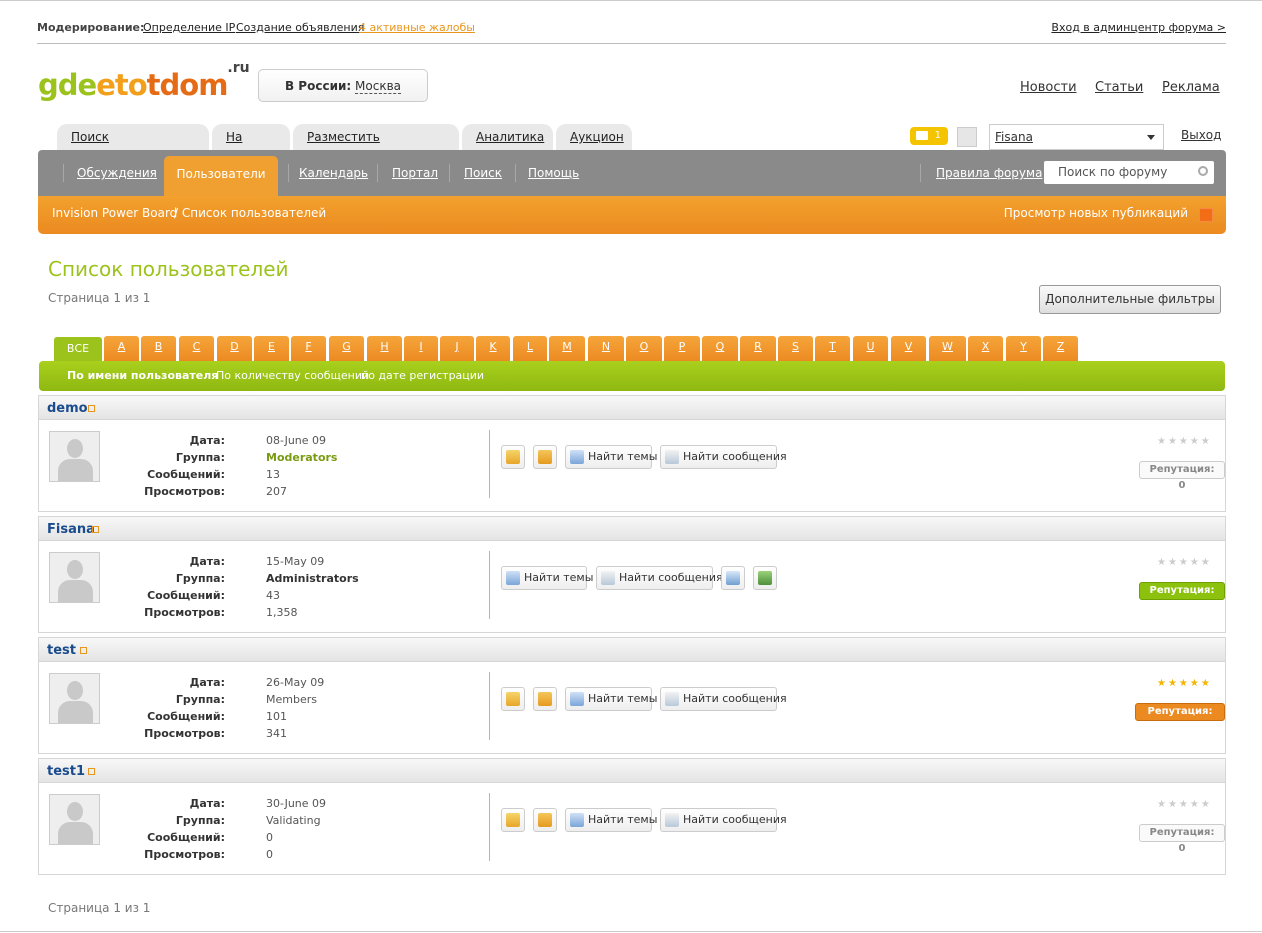 Image resolution: width=1262 pixels, height=933 pixels. What do you see at coordinates (168, 269) in the screenshot?
I see `page-title: Список пользователей` at bounding box center [168, 269].